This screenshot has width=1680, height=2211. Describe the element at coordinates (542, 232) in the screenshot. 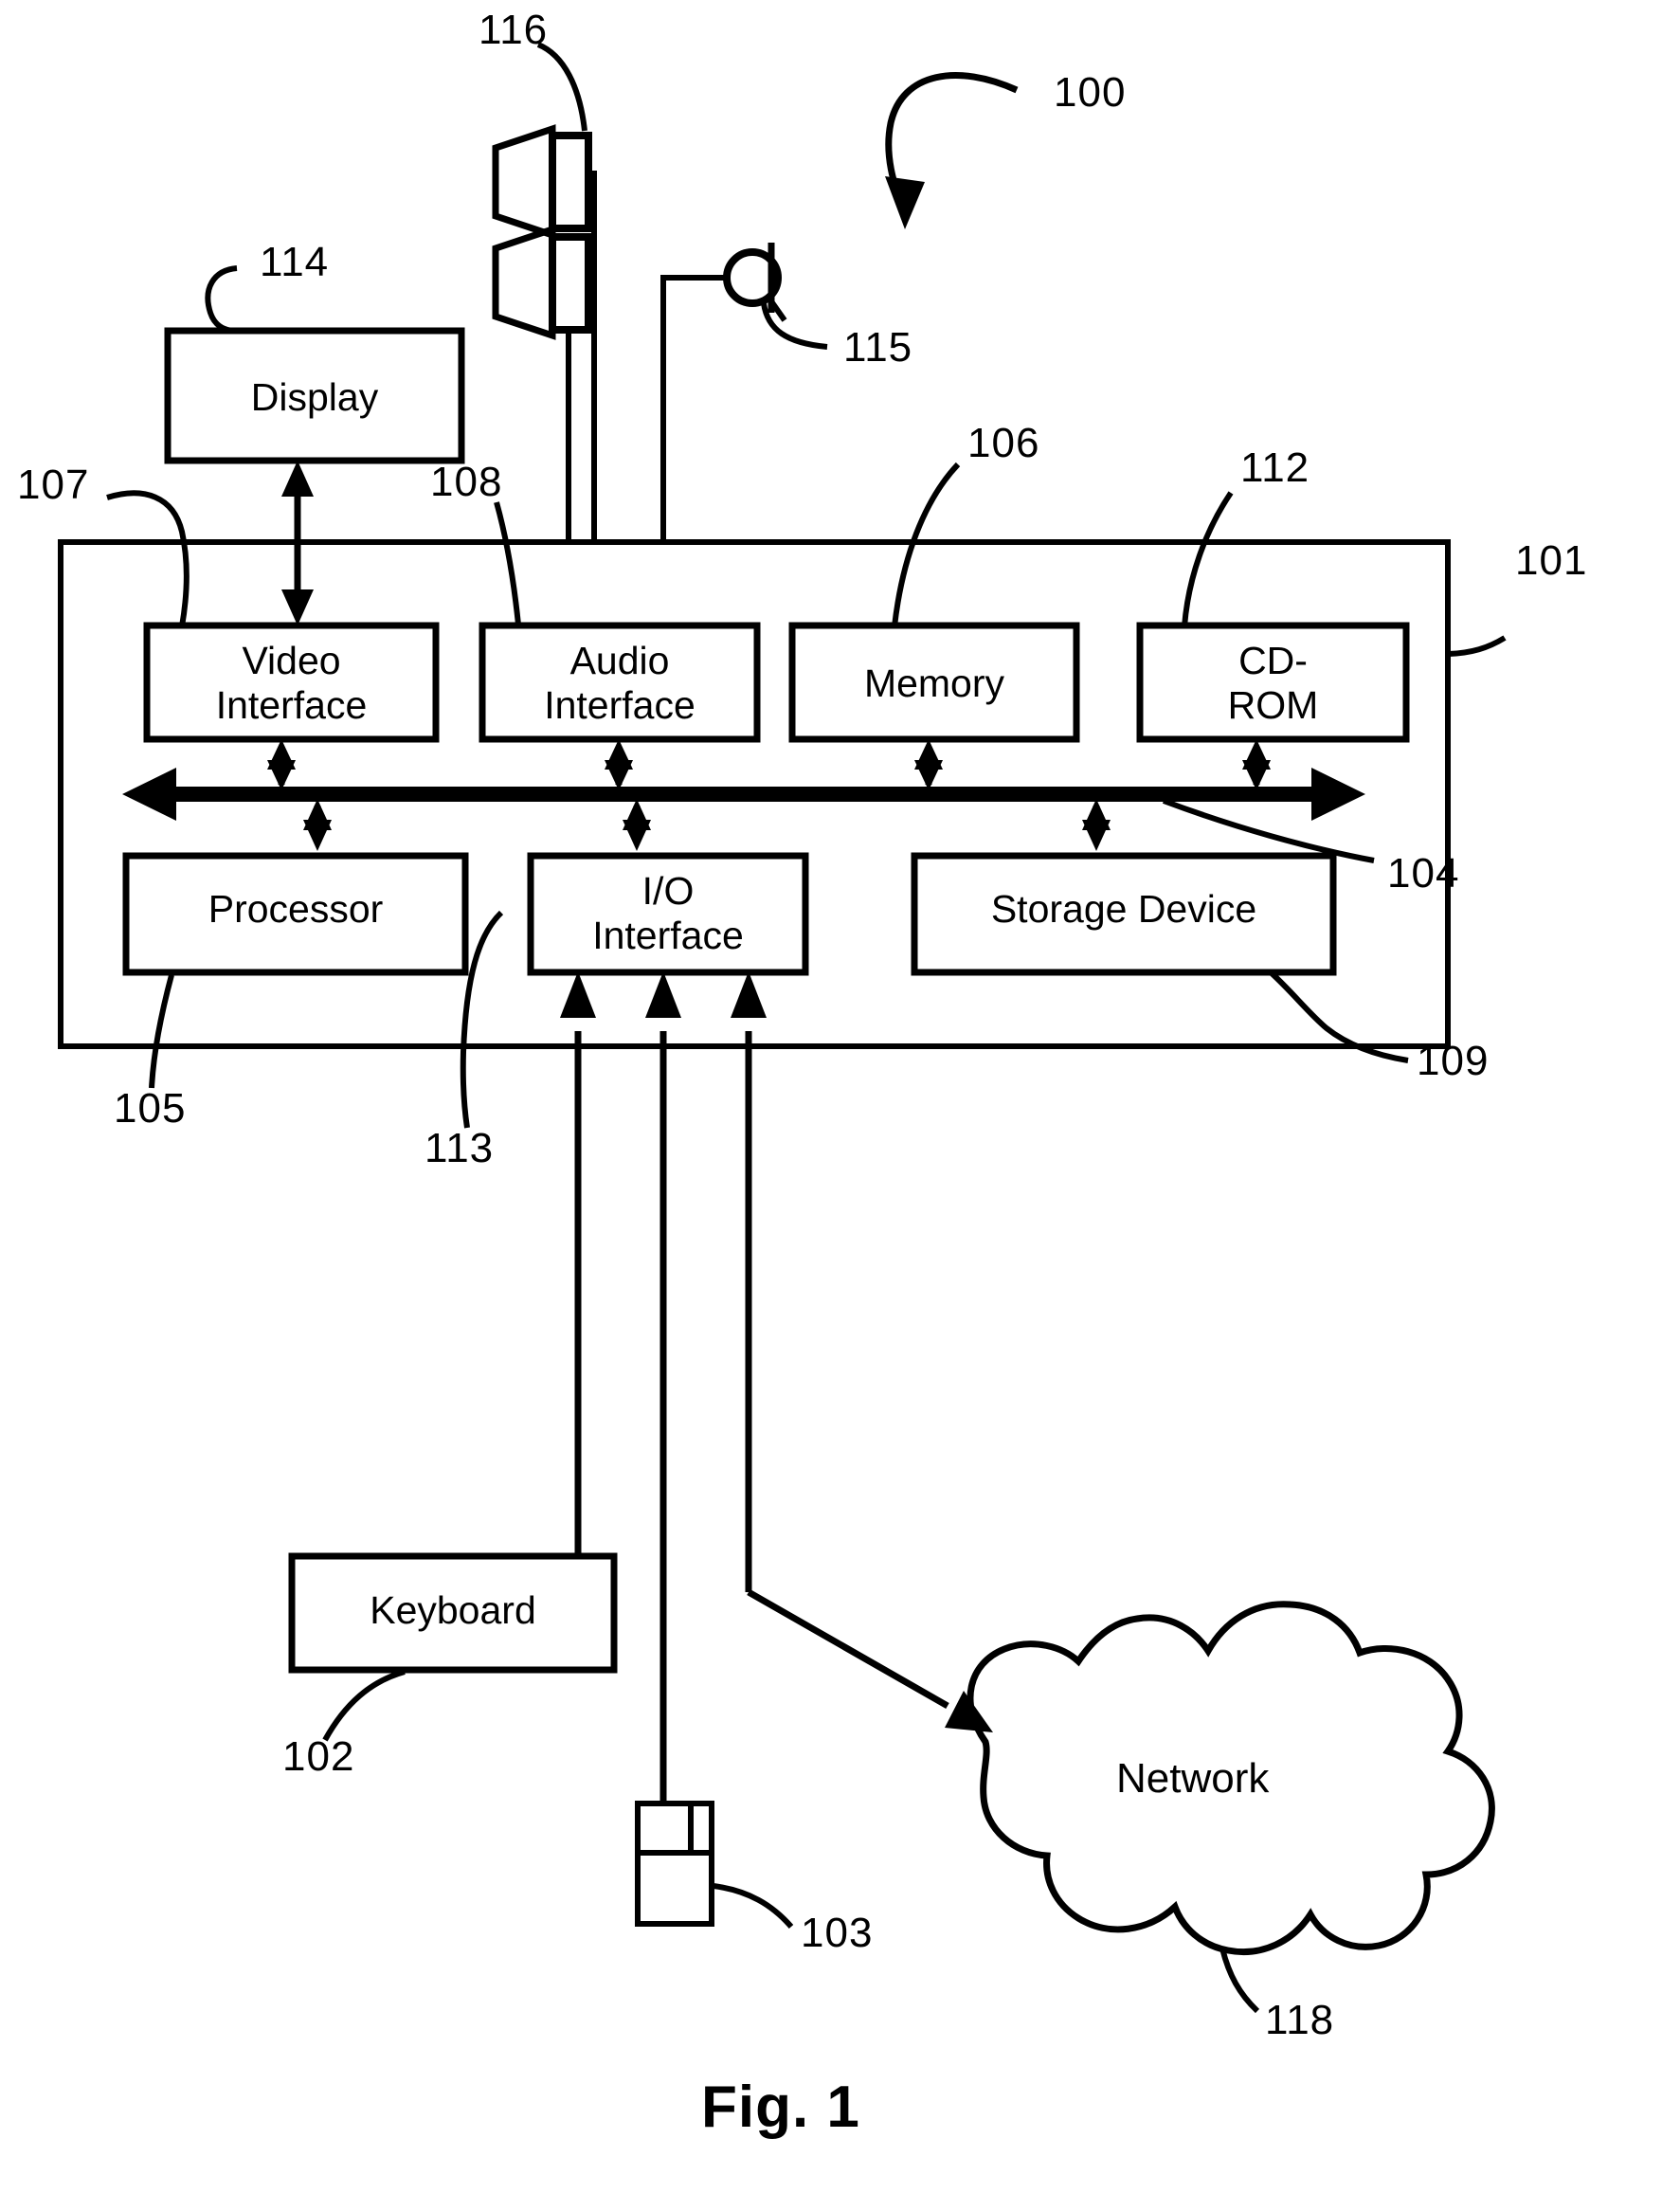

I see `speaker-icon` at that location.